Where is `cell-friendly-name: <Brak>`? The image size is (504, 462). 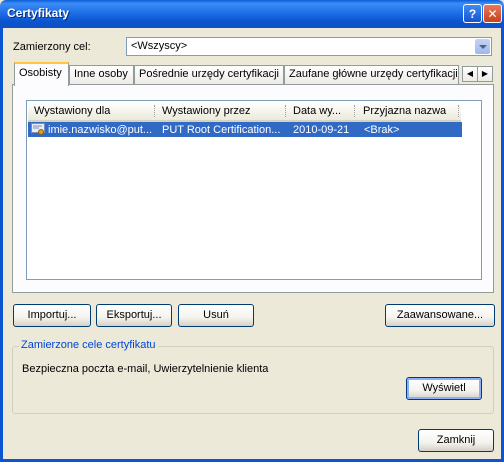 cell-friendly-name: <Brak> is located at coordinates (382, 130).